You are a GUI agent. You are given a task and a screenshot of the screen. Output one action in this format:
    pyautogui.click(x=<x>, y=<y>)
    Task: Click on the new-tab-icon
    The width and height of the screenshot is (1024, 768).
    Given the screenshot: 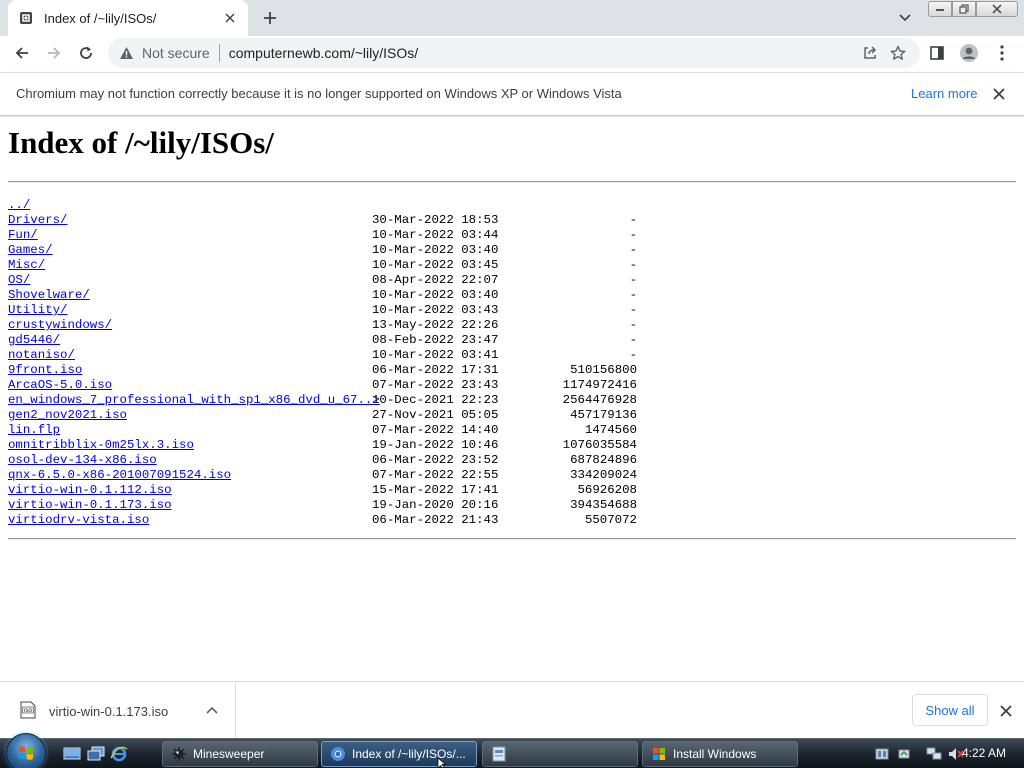 What is the action you would take?
    pyautogui.click(x=270, y=18)
    